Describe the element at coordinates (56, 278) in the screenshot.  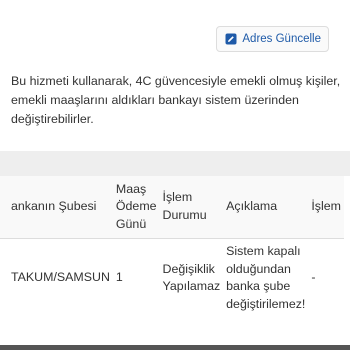
I see `cell-branch: TAKUM/SAMSUN` at that location.